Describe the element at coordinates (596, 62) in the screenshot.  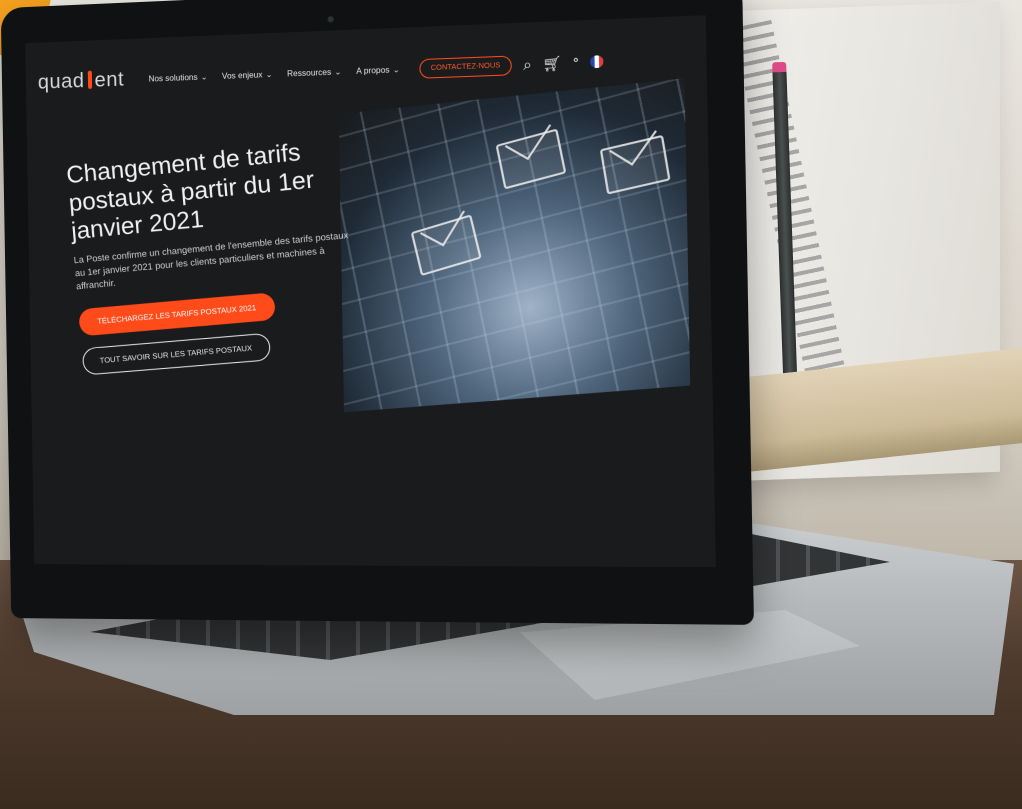
I see `french-flag-icon` at that location.